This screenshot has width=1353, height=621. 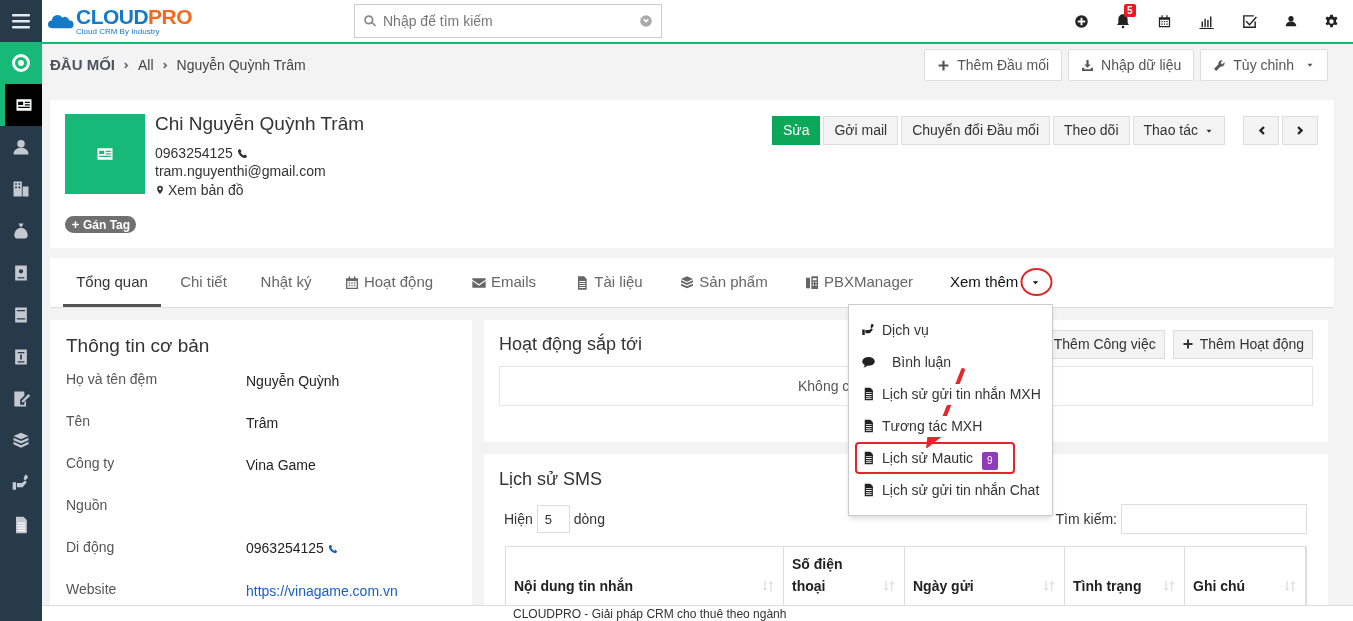 What do you see at coordinates (92, 589) in the screenshot?
I see `field-label: Website` at bounding box center [92, 589].